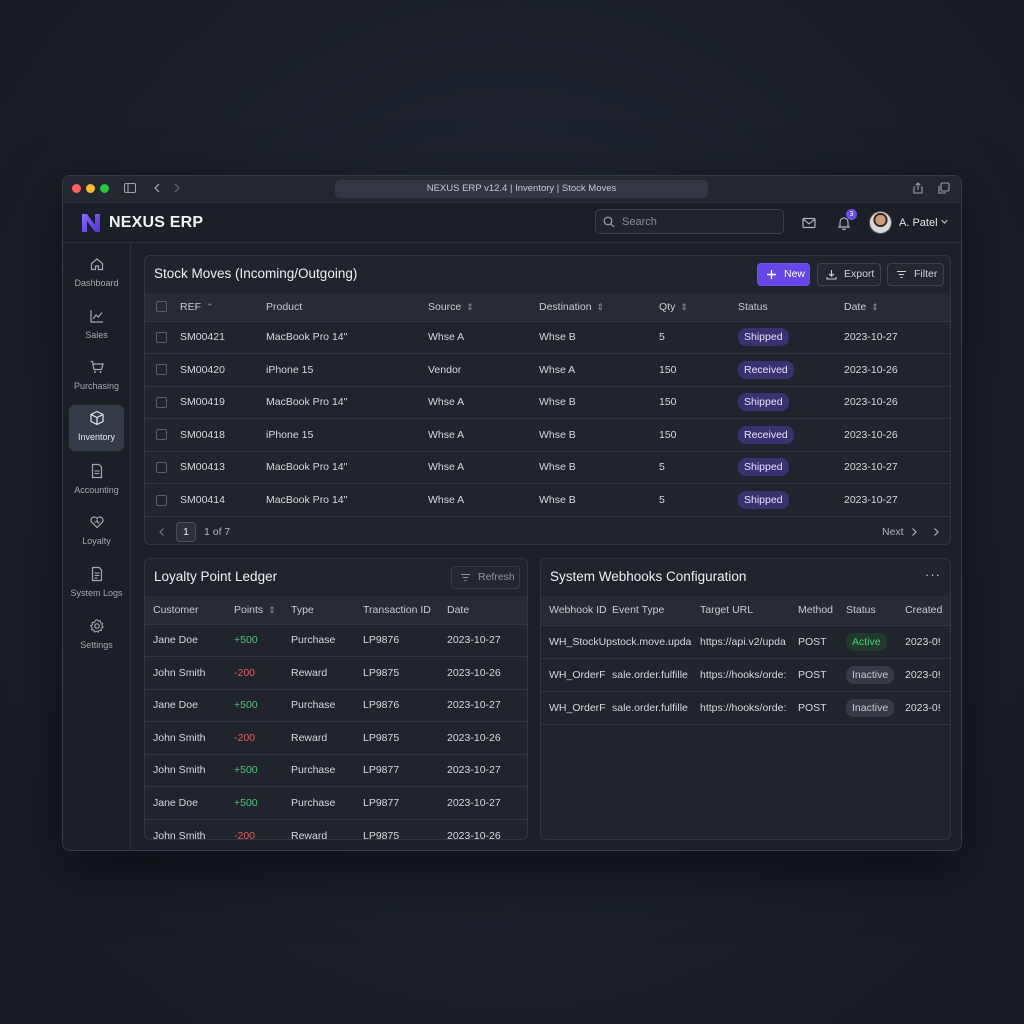  I want to click on sidebar-item-settings: Settings, so click(96, 636).